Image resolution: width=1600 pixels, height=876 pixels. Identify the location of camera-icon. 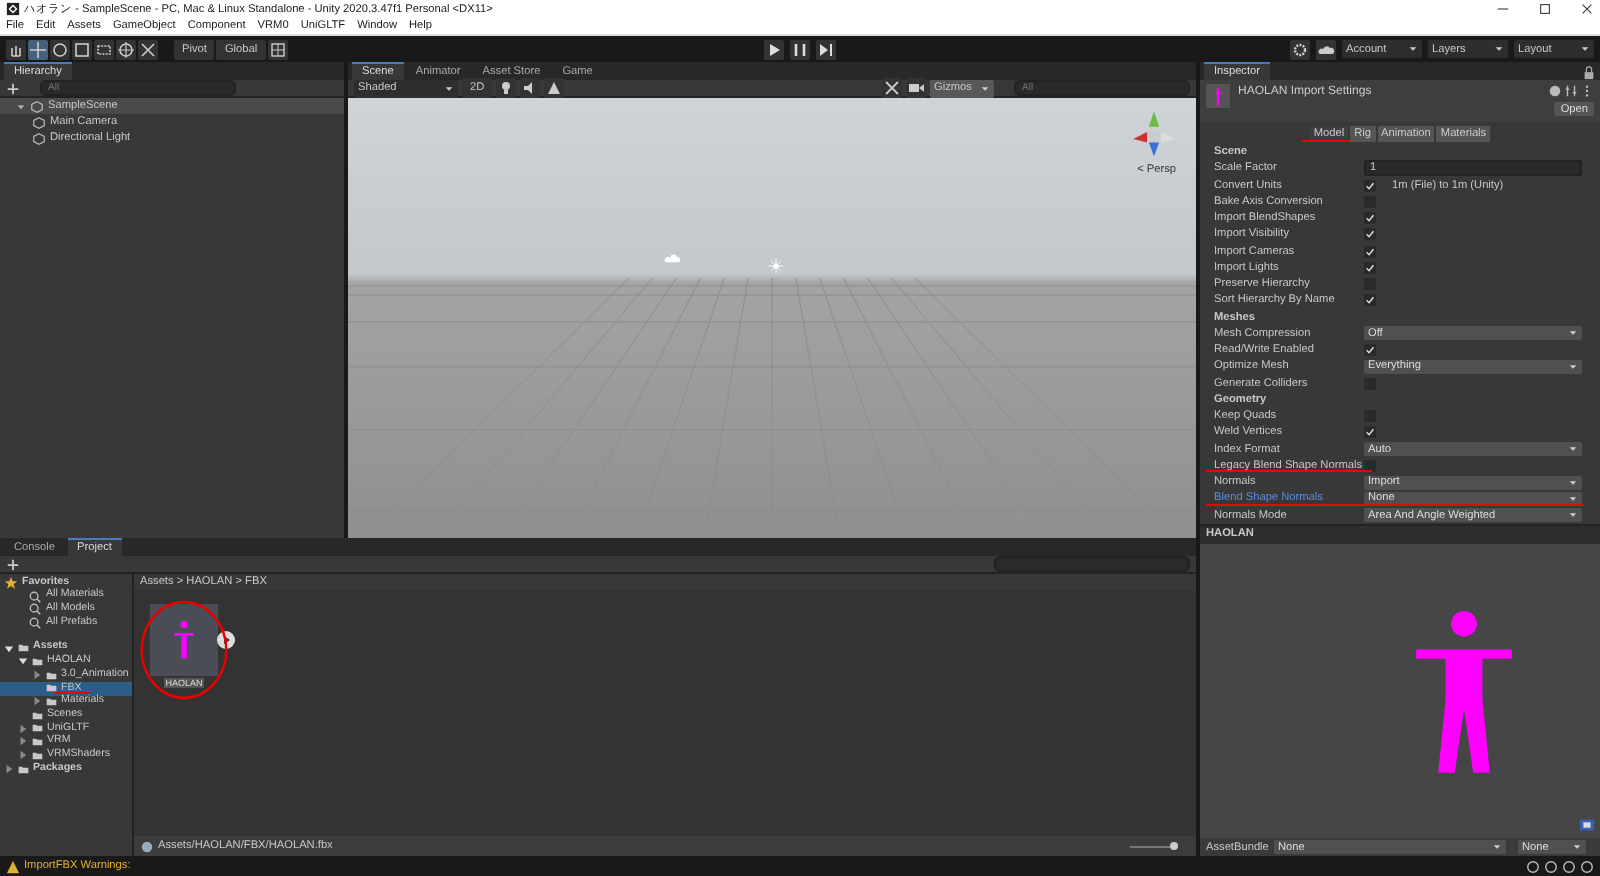
(916, 88).